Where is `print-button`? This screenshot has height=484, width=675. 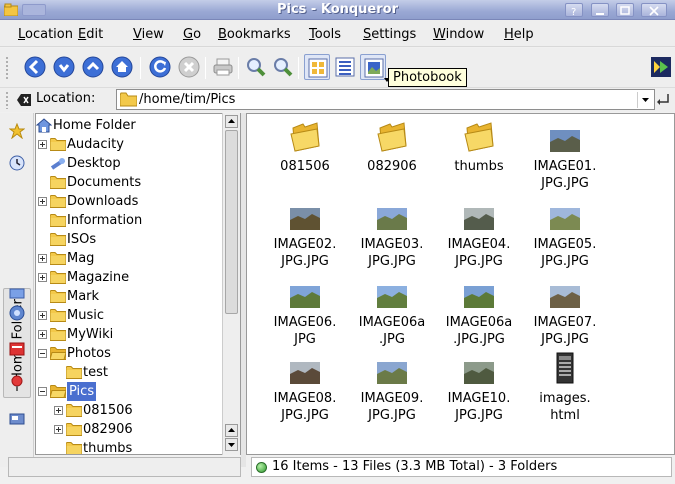
print-button is located at coordinates (223, 67).